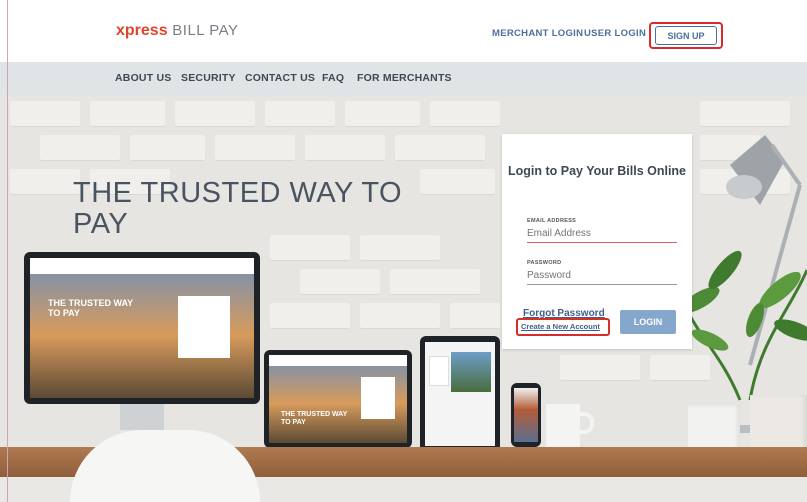 The width and height of the screenshot is (807, 502). I want to click on create-account-link: Create a New Account, so click(560, 326).